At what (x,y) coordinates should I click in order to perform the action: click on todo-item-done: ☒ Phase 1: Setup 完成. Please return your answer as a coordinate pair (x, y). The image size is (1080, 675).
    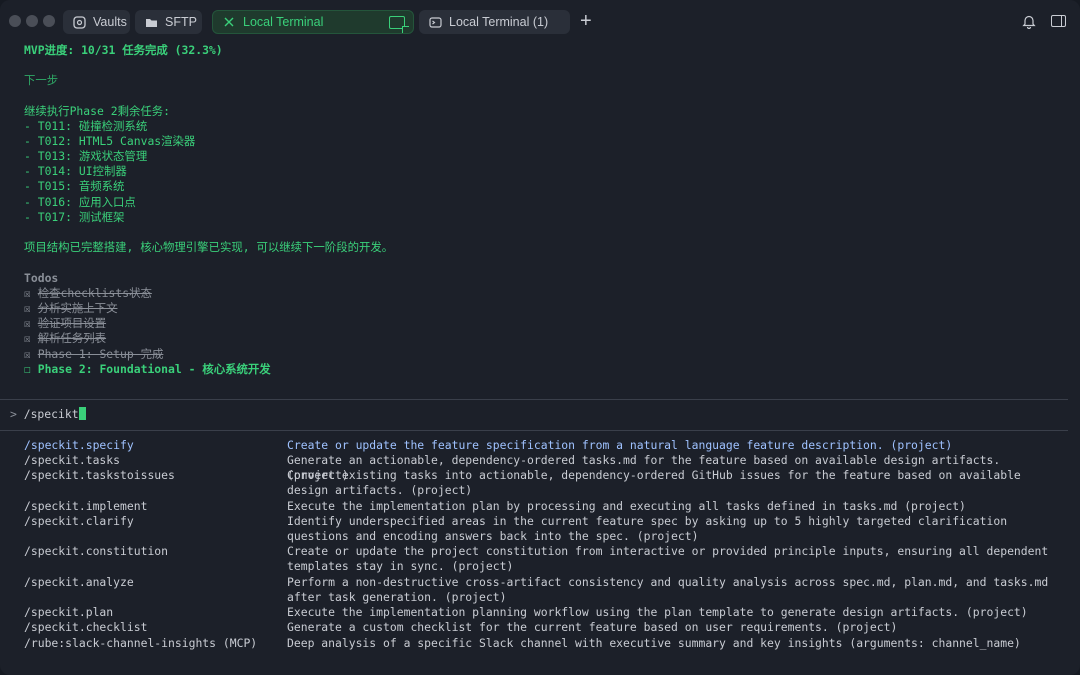
    Looking at the image, I should click on (93, 354).